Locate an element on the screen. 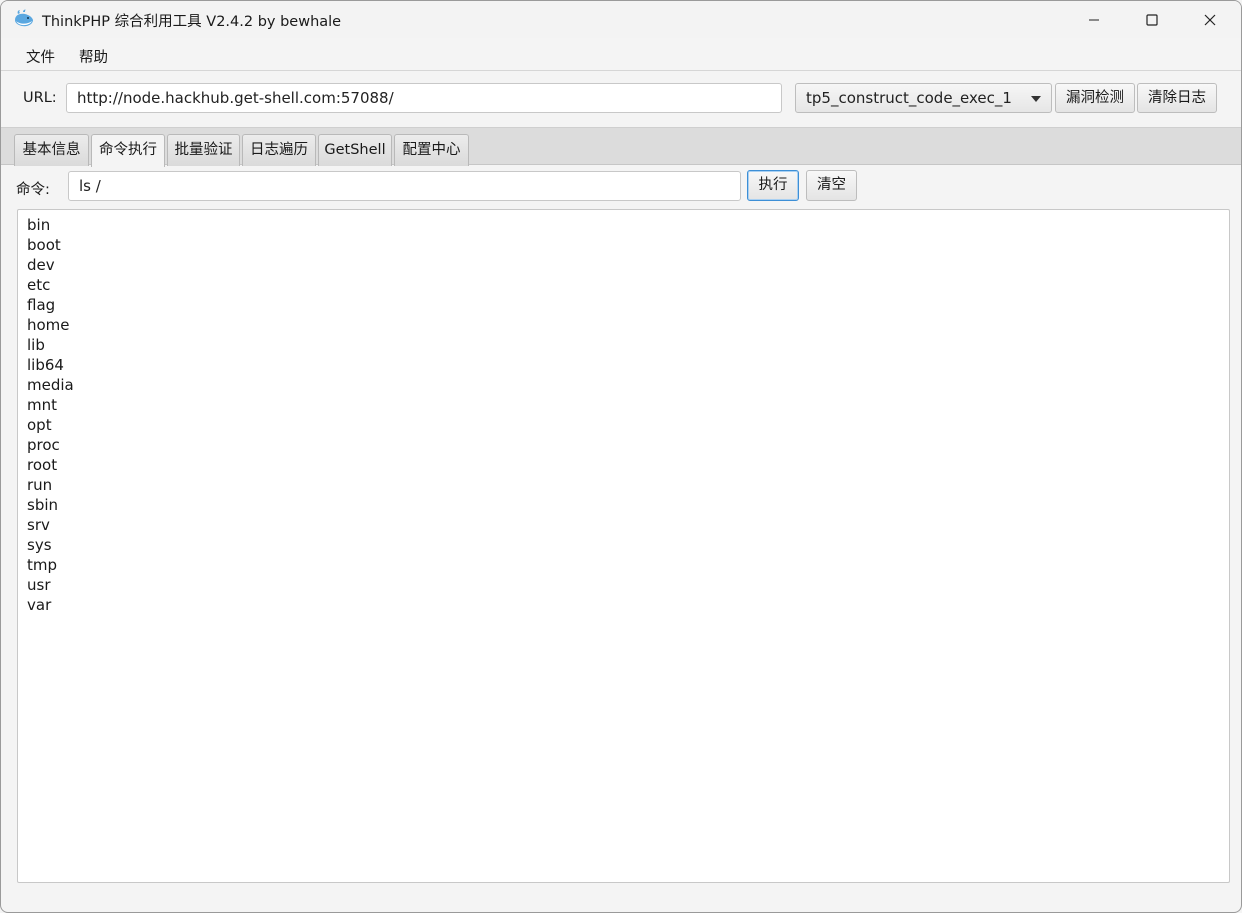 This screenshot has height=913, width=1242. title-bar: ThinkPHP 综合利用工具 V2.4.2 by bewhale is located at coordinates (621, 19).